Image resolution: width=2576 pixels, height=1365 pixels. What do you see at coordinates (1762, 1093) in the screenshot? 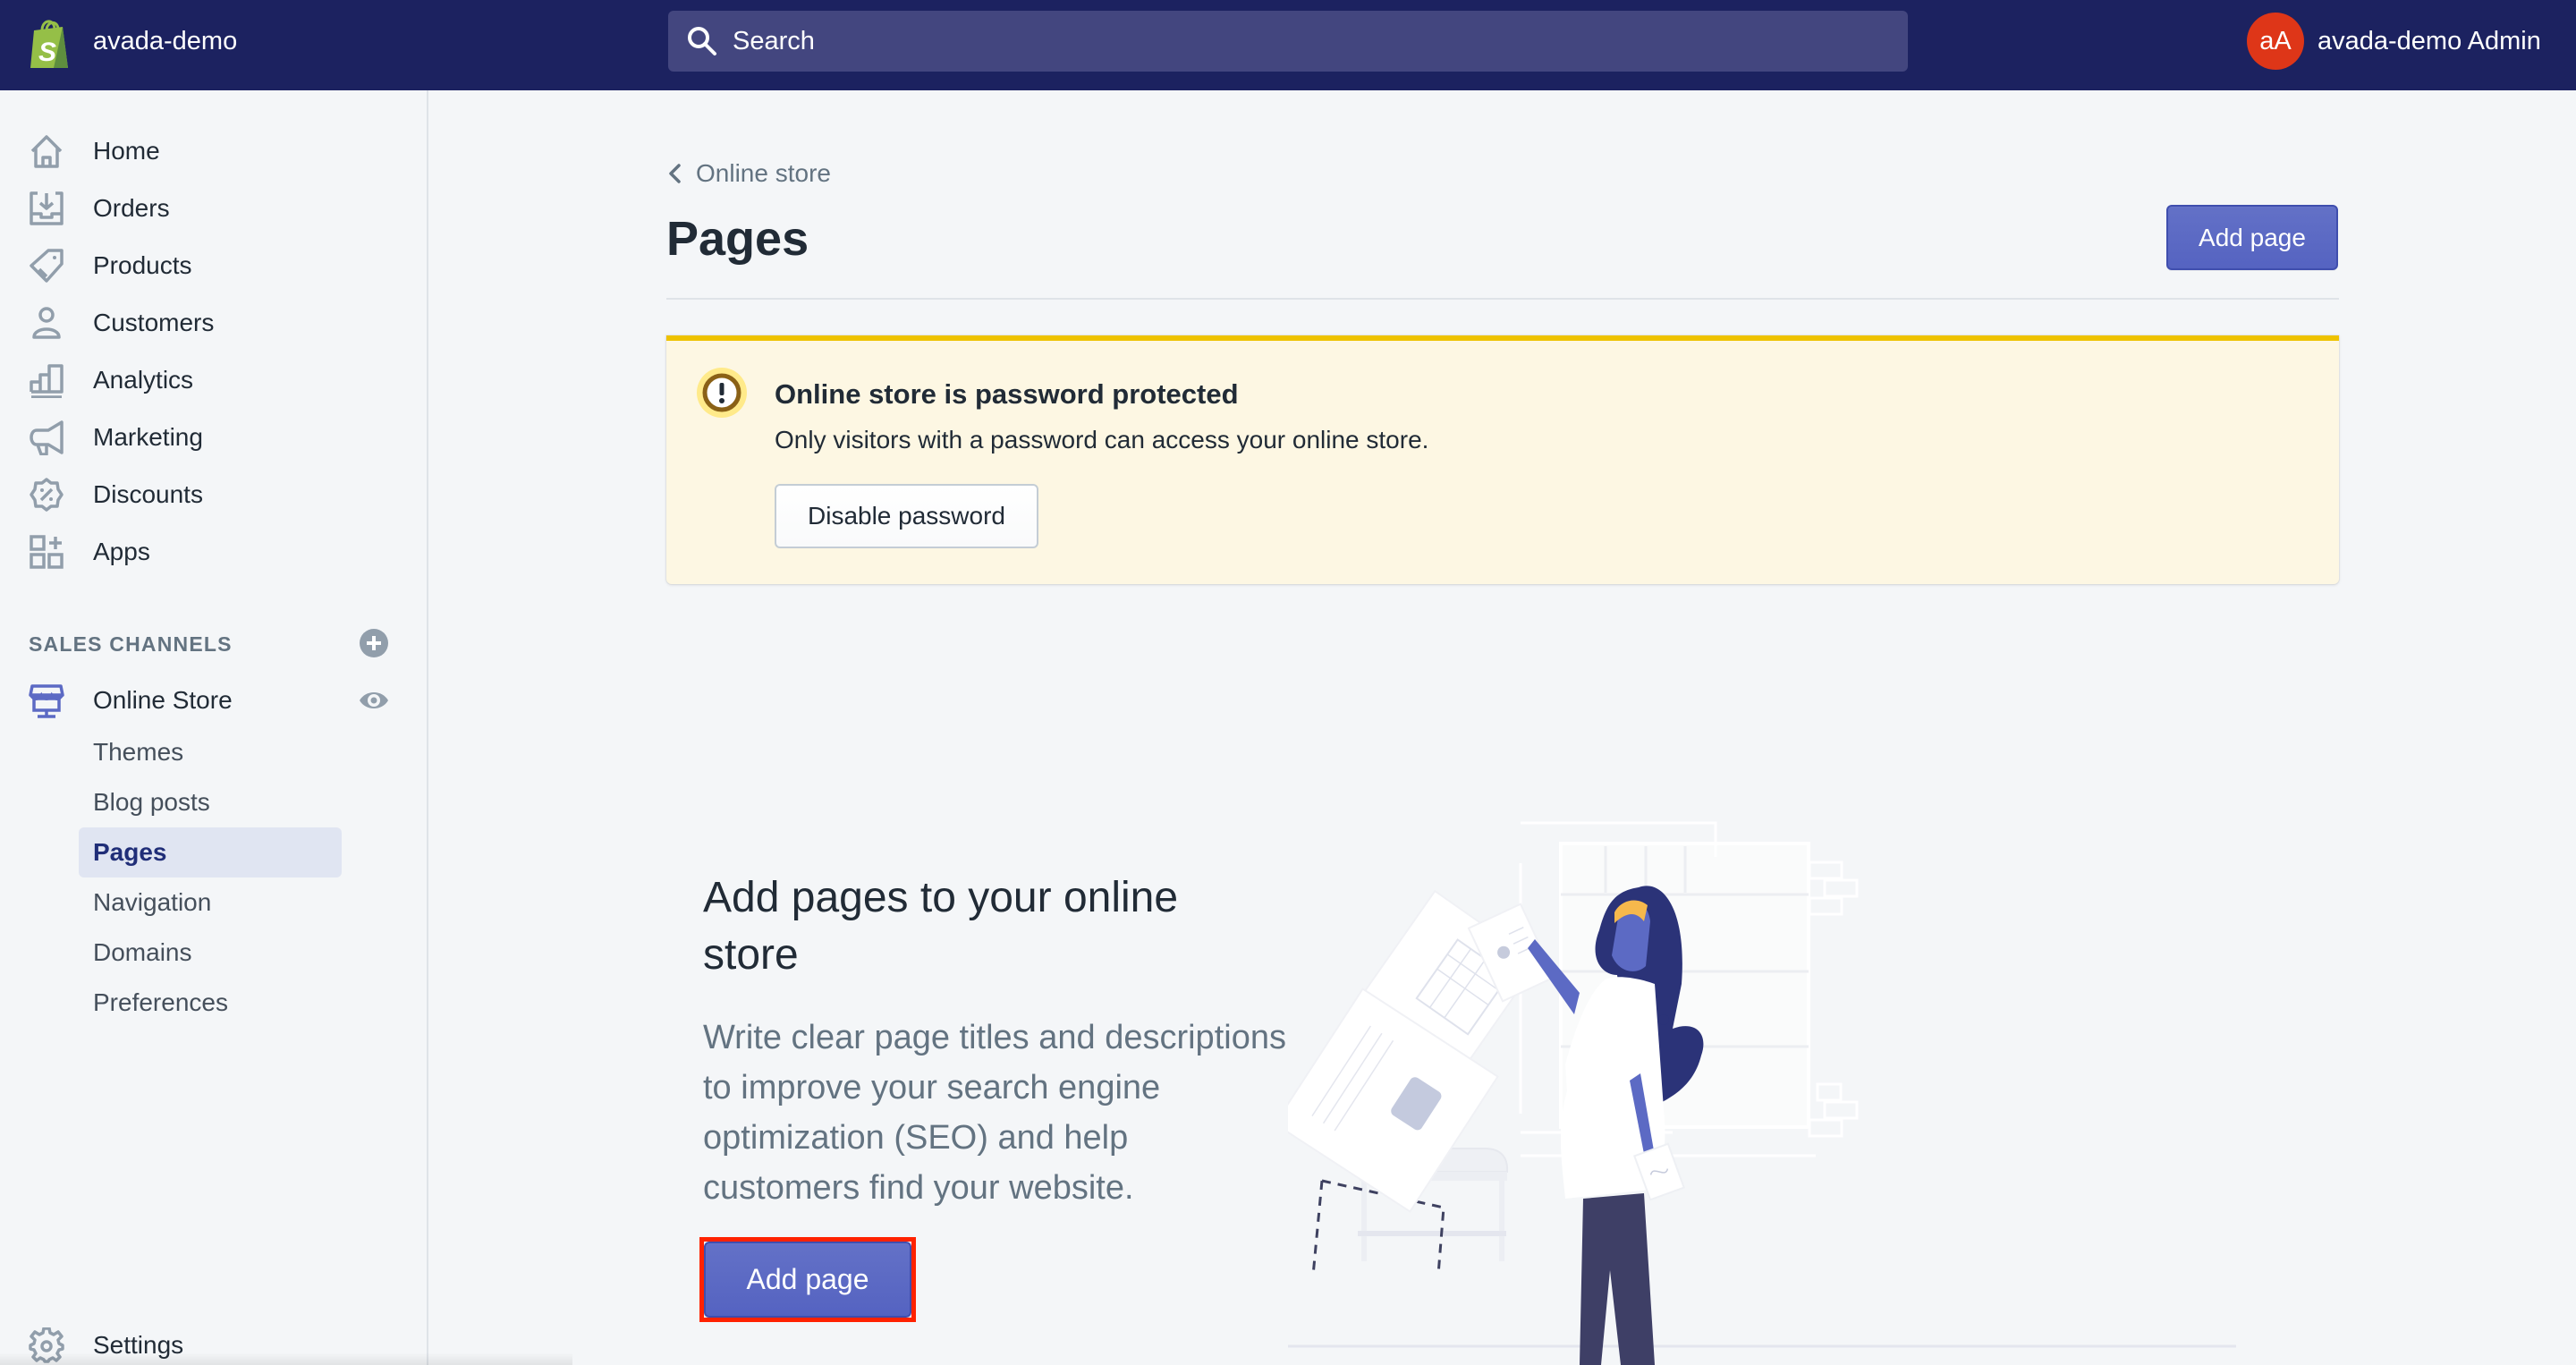
I see `empty-state-illustration` at bounding box center [1762, 1093].